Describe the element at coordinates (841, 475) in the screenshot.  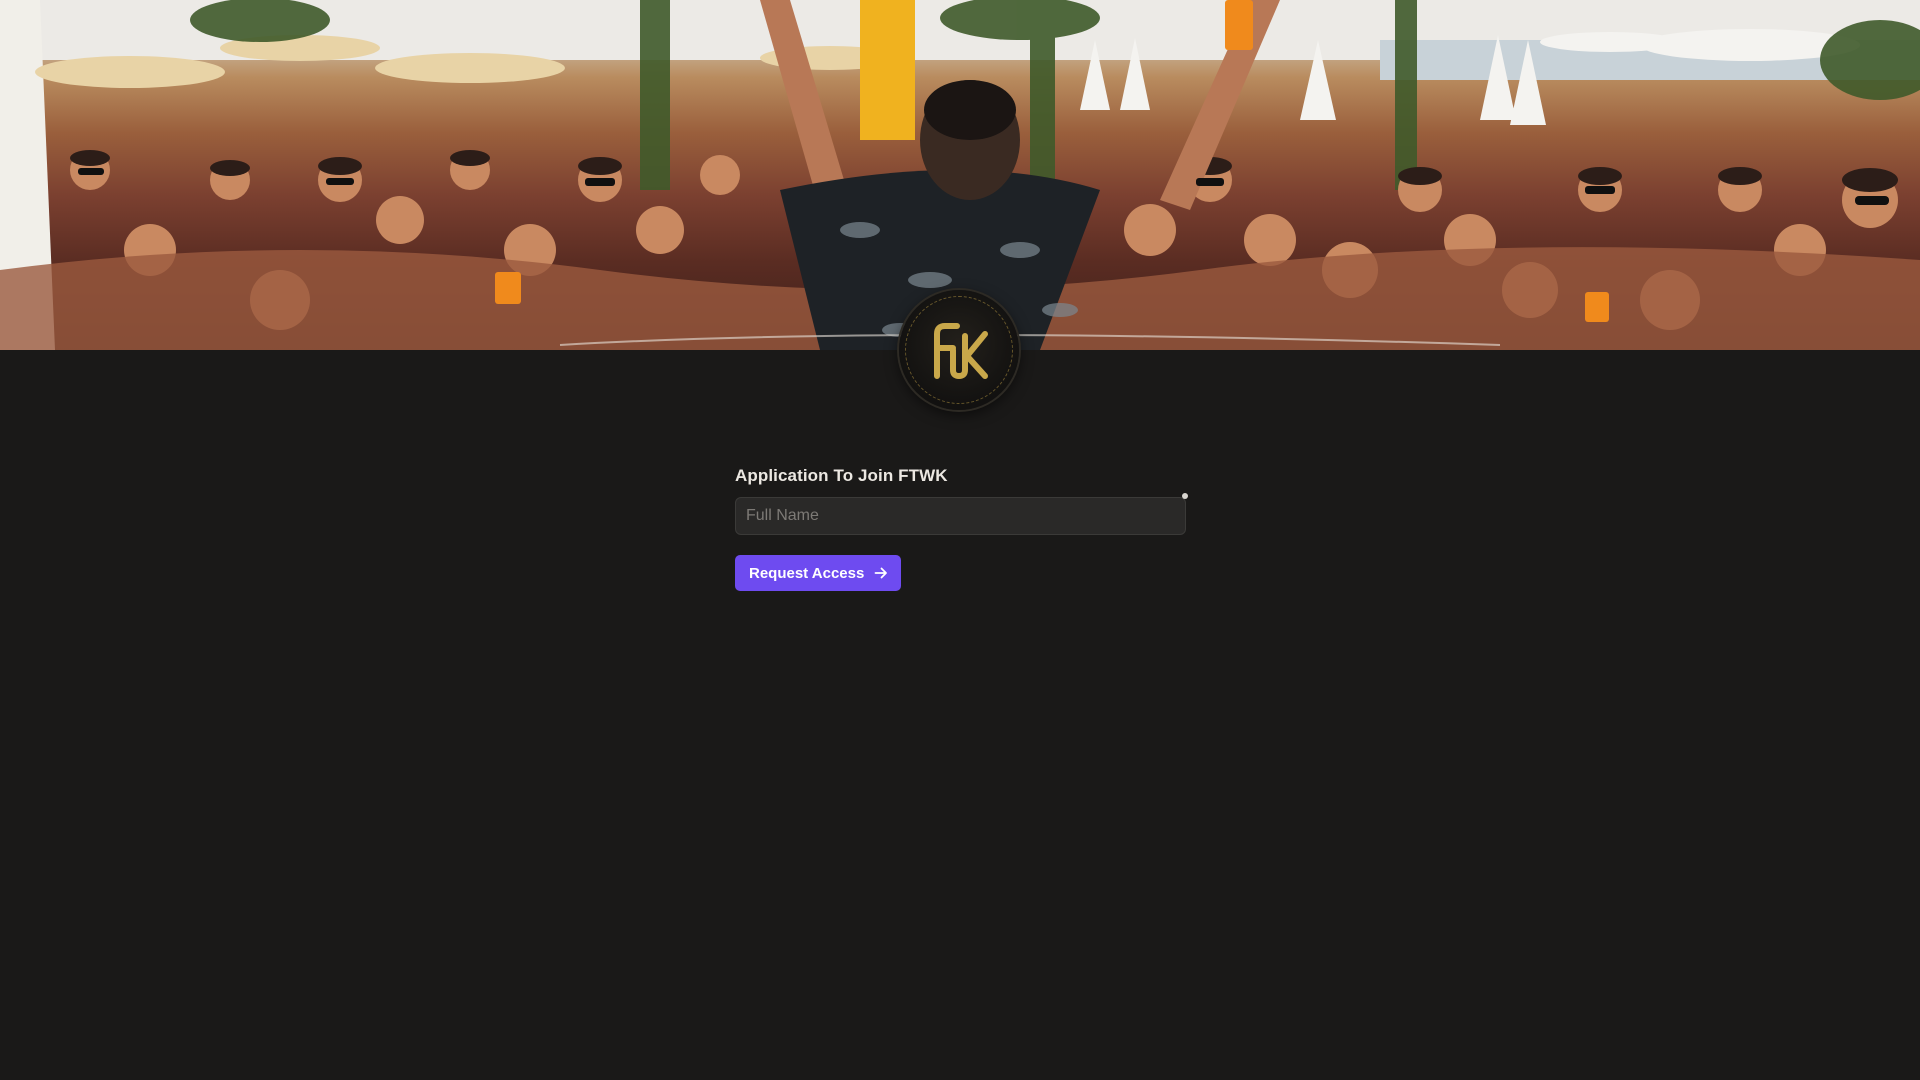
I see `form-title: Application To Join FTWK` at that location.